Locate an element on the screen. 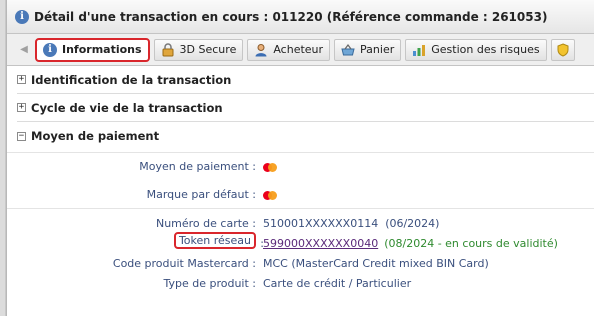 The width and height of the screenshot is (594, 316). code-label: Code produit Mastercard : is located at coordinates (184, 263).